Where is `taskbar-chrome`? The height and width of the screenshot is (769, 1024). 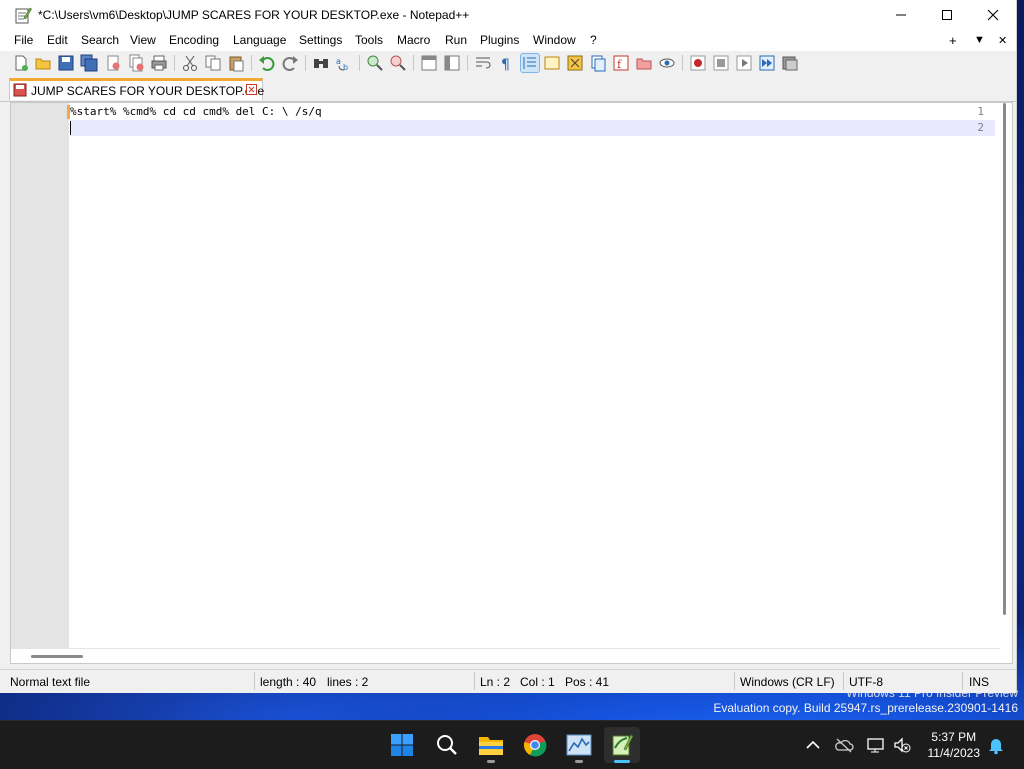 taskbar-chrome is located at coordinates (535, 745).